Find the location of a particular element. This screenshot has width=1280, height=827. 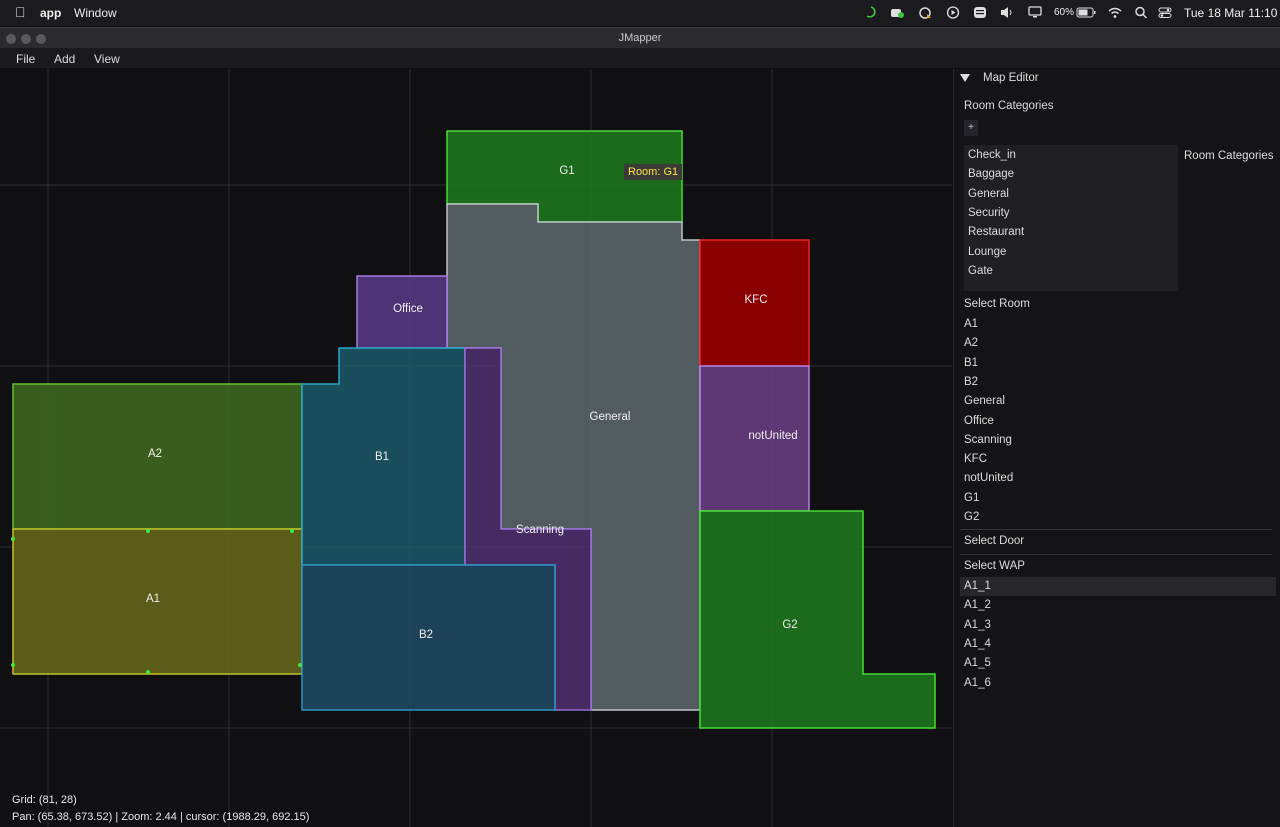

room-list-item: notUnited is located at coordinates (988, 478).